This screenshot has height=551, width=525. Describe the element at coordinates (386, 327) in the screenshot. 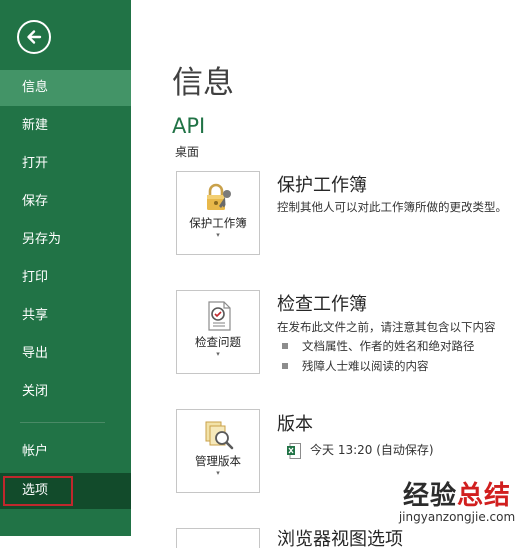

I see `inspect-workbook-description: 在发布此文件之前，请注意其包含以下内容` at that location.